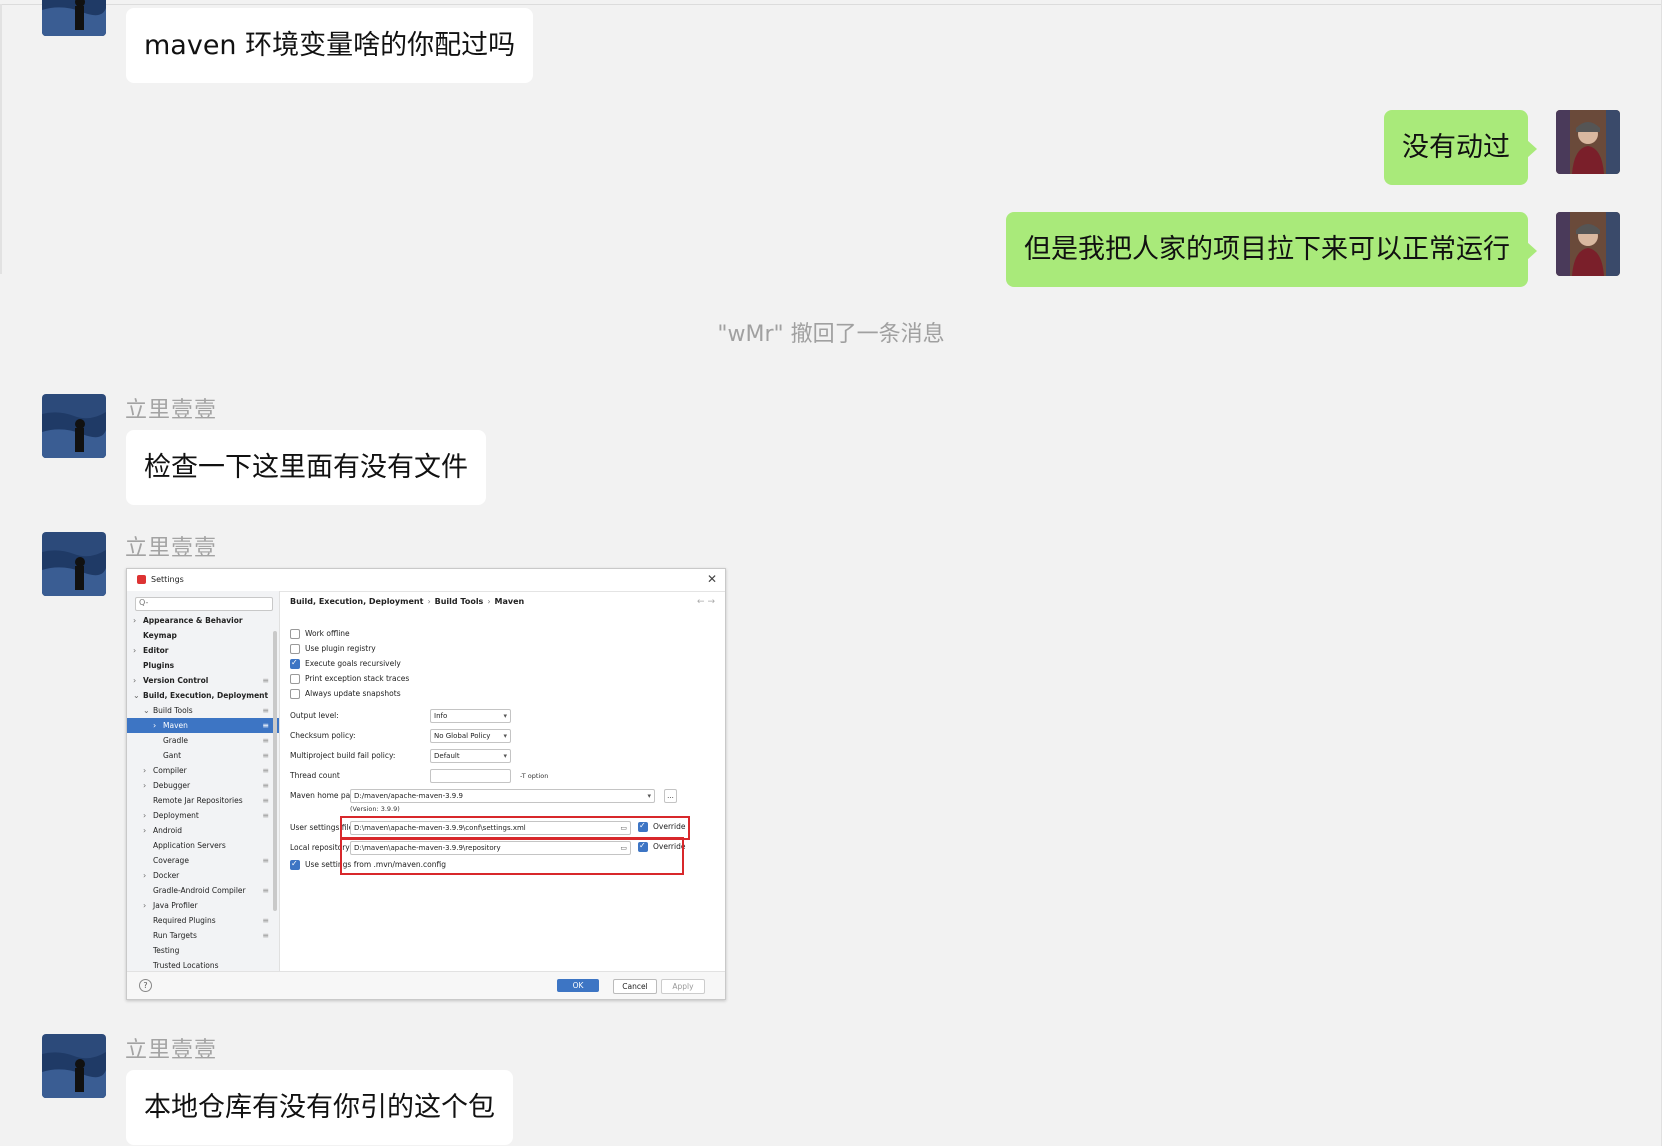  I want to click on multiproject-select: Default ▾, so click(470, 756).